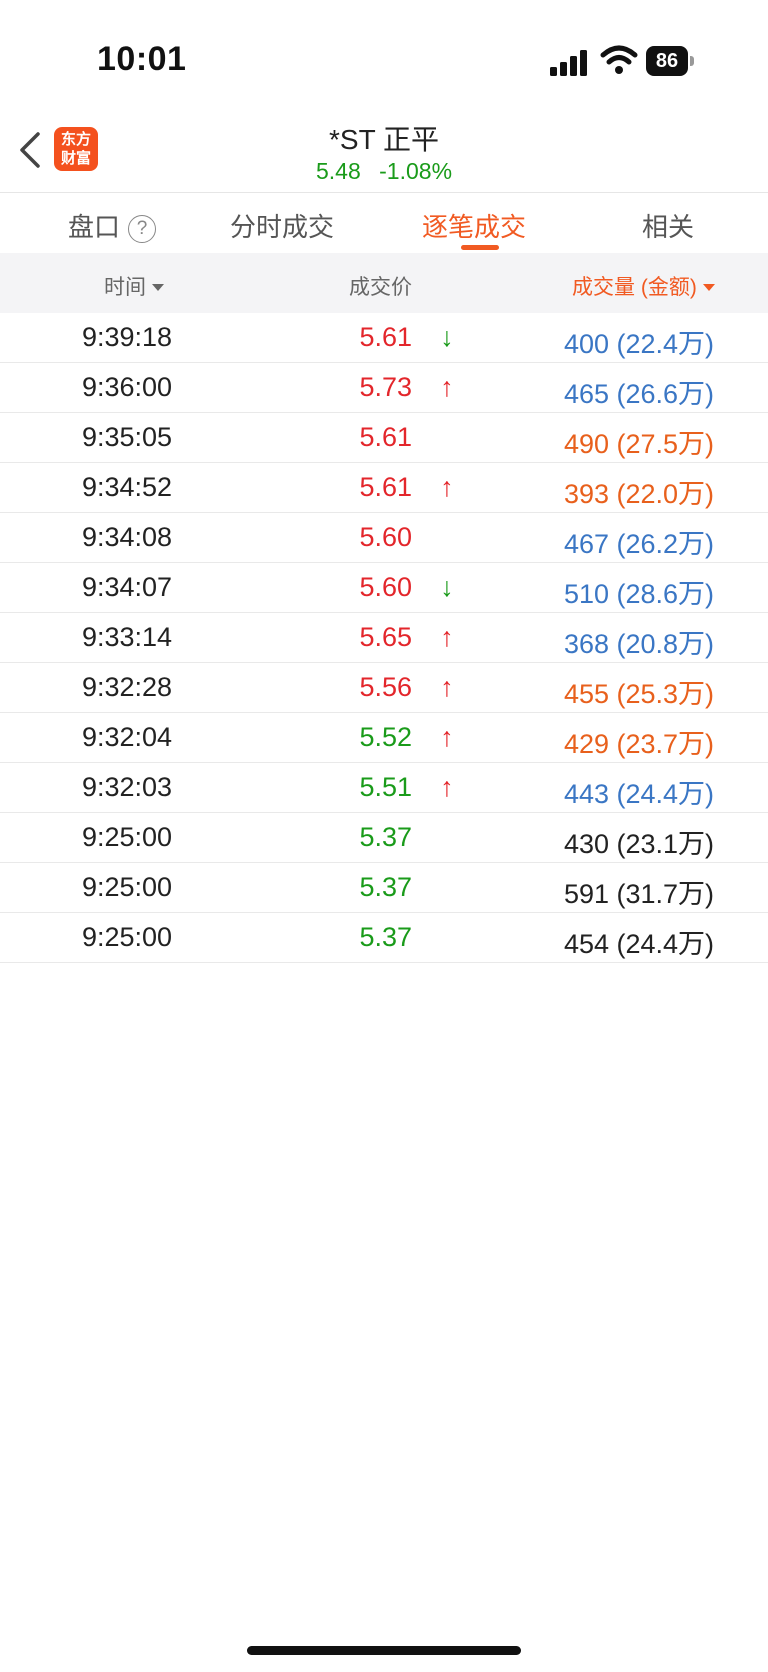  What do you see at coordinates (127, 487) in the screenshot?
I see `trade-time: 9:34:52` at bounding box center [127, 487].